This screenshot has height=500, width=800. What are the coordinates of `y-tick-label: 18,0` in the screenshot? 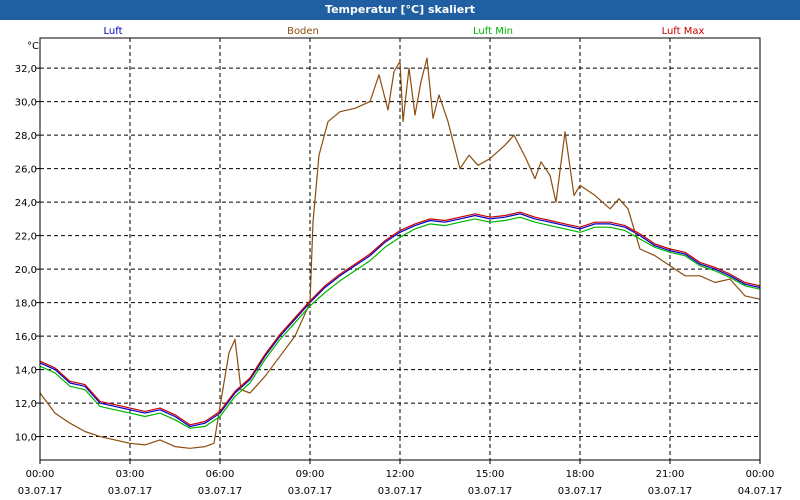 It's located at (26, 304).